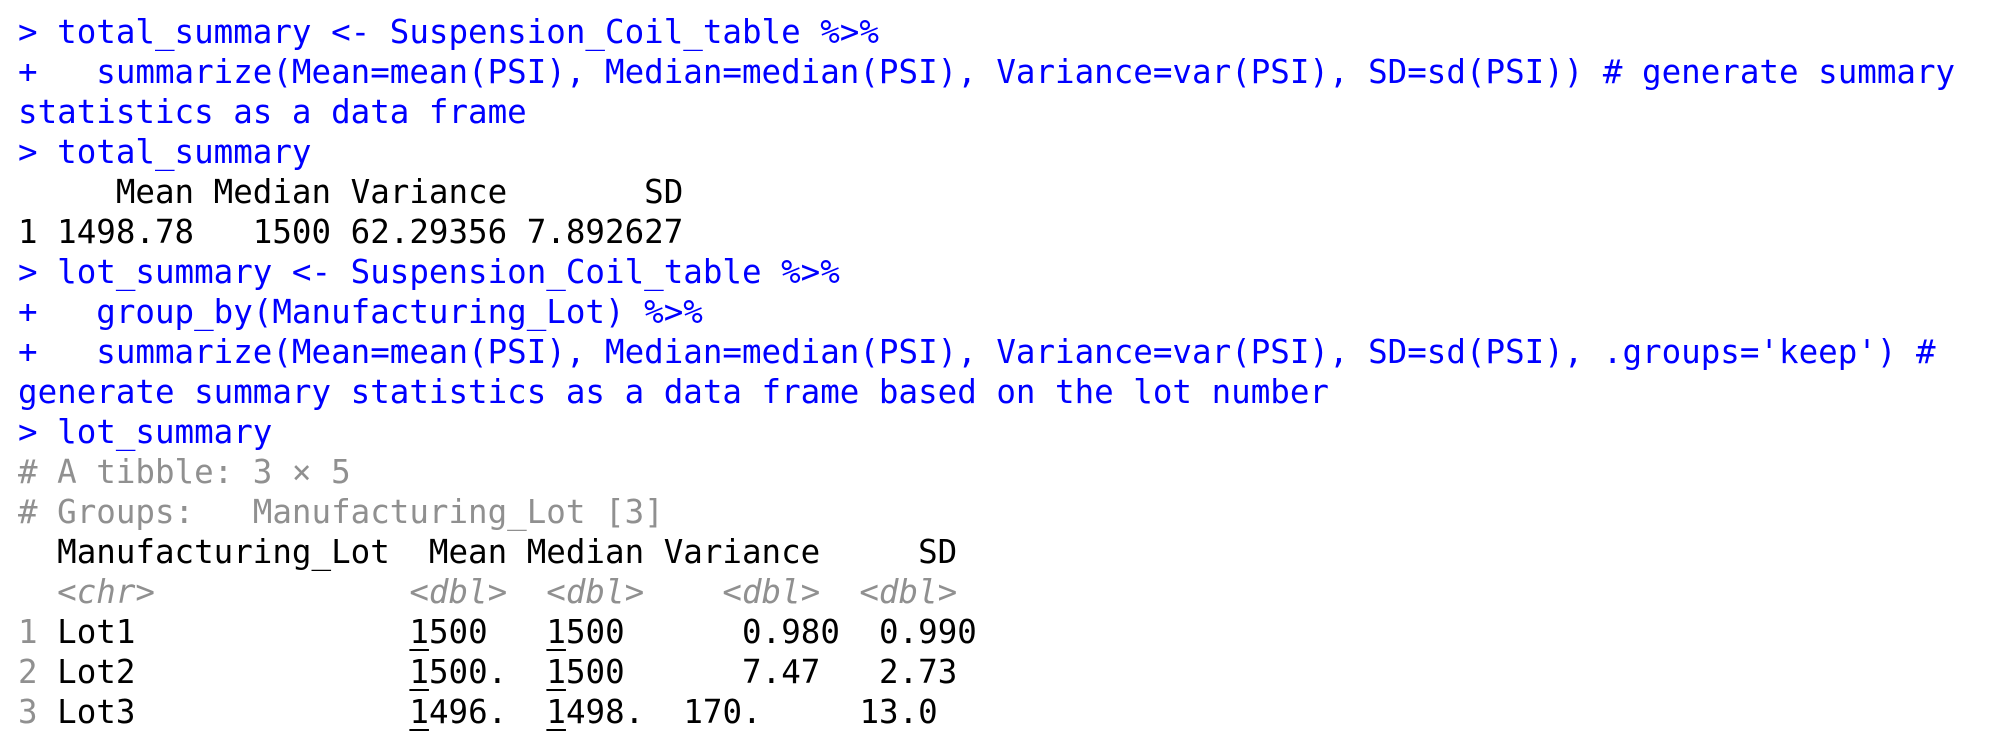 This screenshot has width=2015, height=741. Describe the element at coordinates (488, 592) in the screenshot. I see `tibble-types: <chr> <dbl> <dbl> <dbl> <dbl>` at that location.